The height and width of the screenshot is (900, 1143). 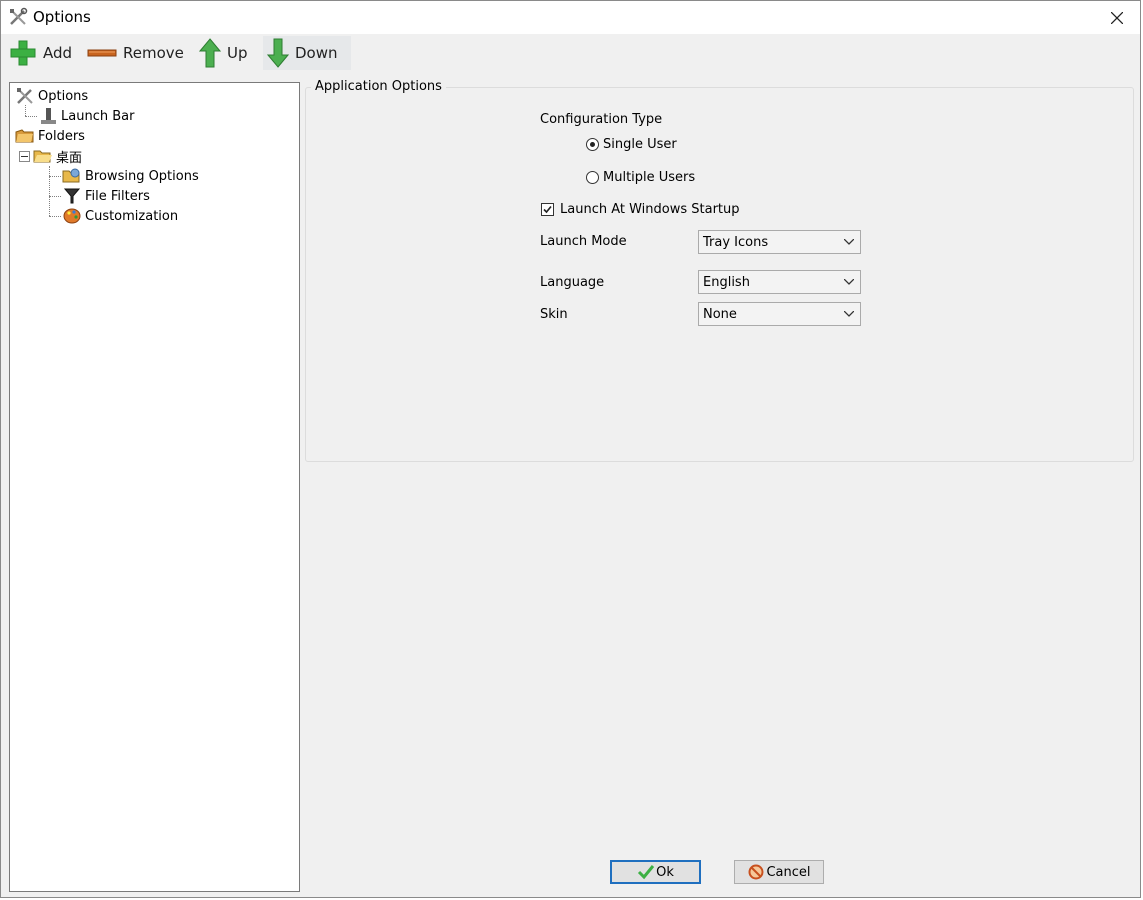 I want to click on tree-item-folders: Folders, so click(x=50, y=136).